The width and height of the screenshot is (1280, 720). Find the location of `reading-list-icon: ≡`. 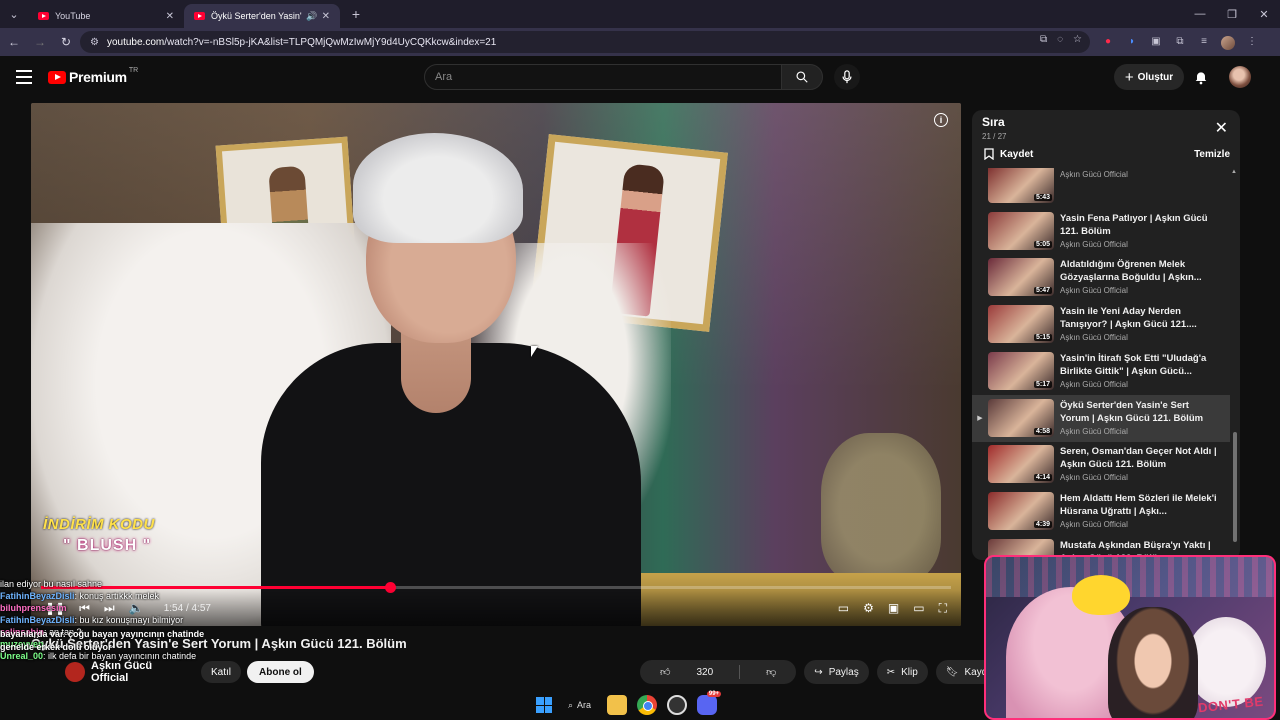

reading-list-icon: ≡ is located at coordinates (1204, 41).